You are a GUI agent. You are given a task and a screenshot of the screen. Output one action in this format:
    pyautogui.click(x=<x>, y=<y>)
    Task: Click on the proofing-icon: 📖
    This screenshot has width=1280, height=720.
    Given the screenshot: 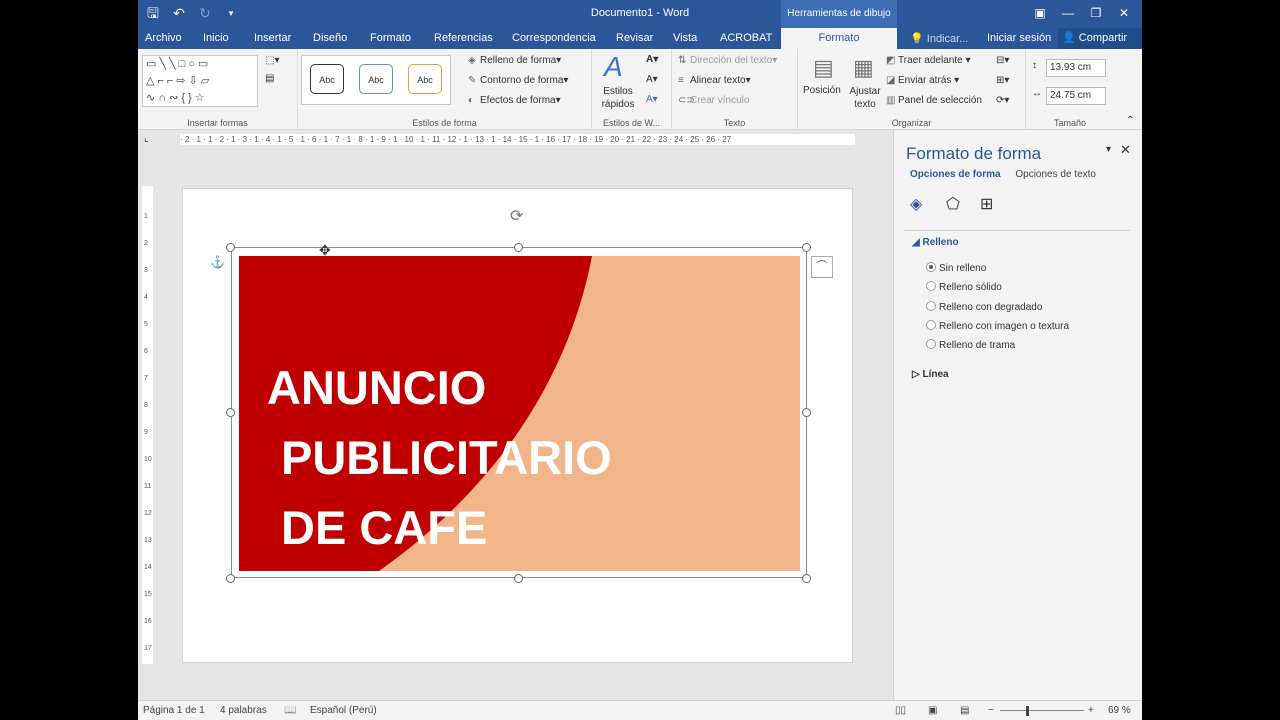 What is the action you would take?
    pyautogui.click(x=290, y=710)
    